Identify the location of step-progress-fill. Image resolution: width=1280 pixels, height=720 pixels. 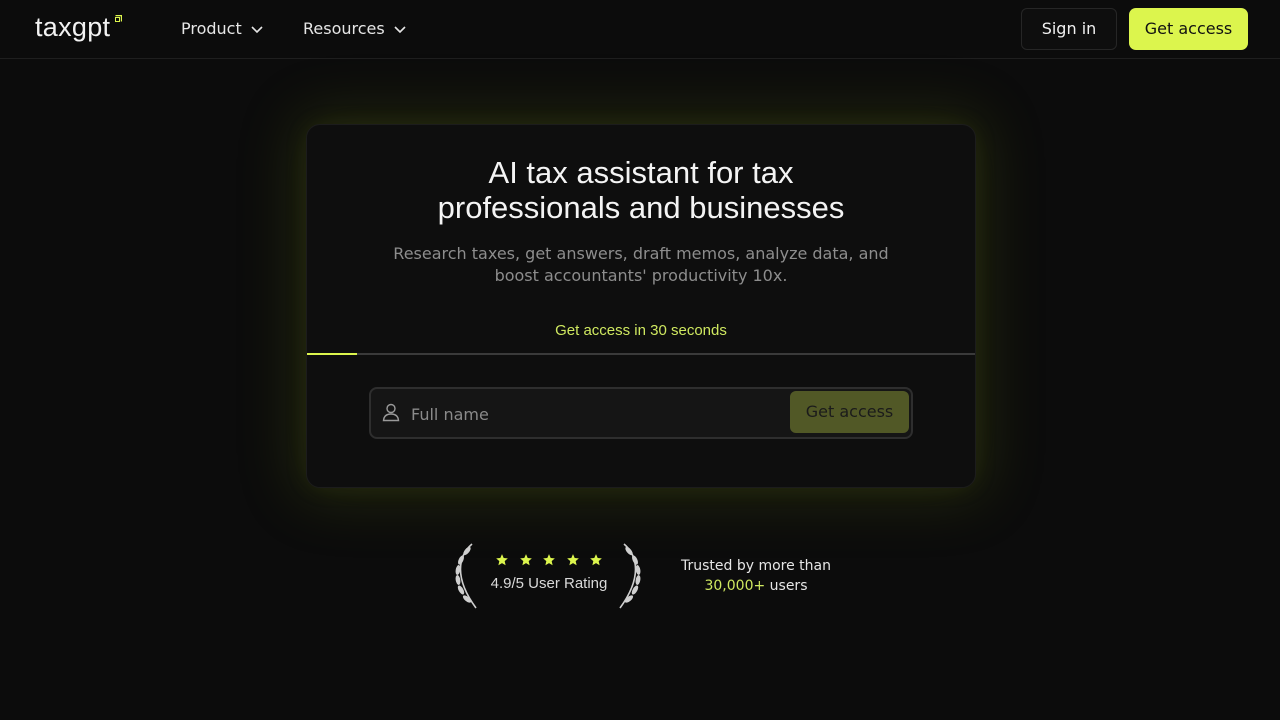
(332, 354).